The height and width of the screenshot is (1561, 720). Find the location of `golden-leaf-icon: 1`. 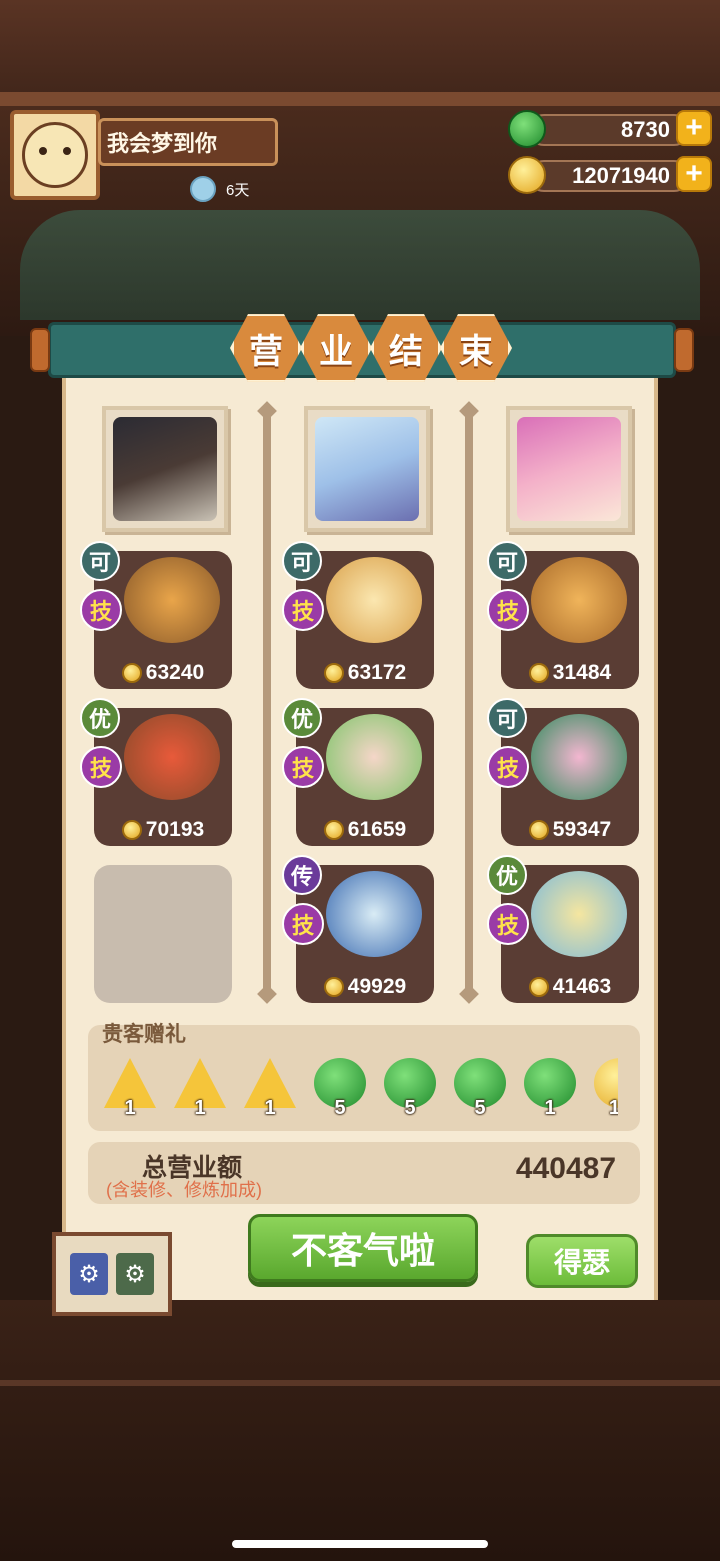

golden-leaf-icon: 1 is located at coordinates (130, 1088).